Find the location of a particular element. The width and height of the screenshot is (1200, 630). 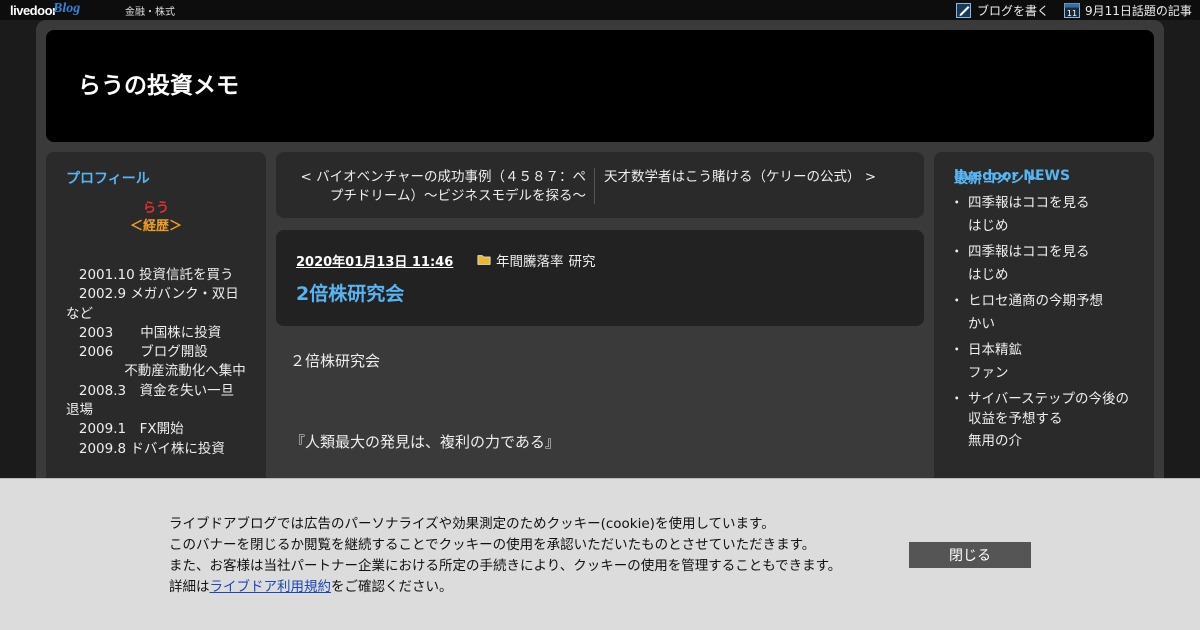

comment-author: 無用の介 is located at coordinates (995, 441).